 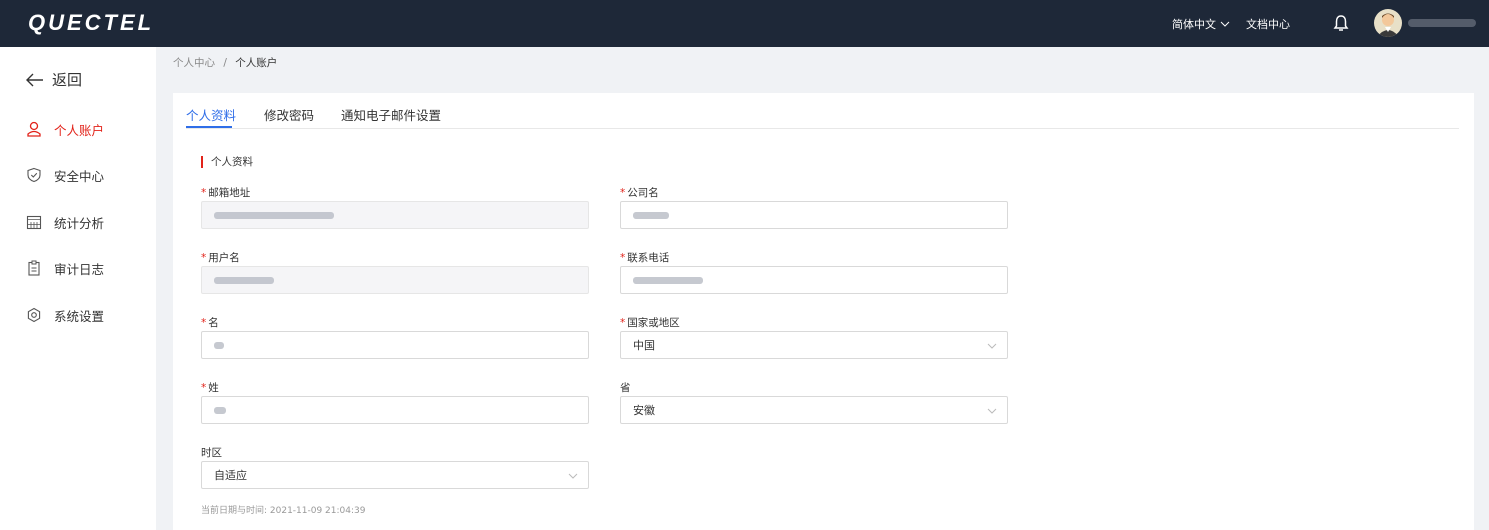 I want to click on tab-change-password: 修改密码, so click(x=289, y=114).